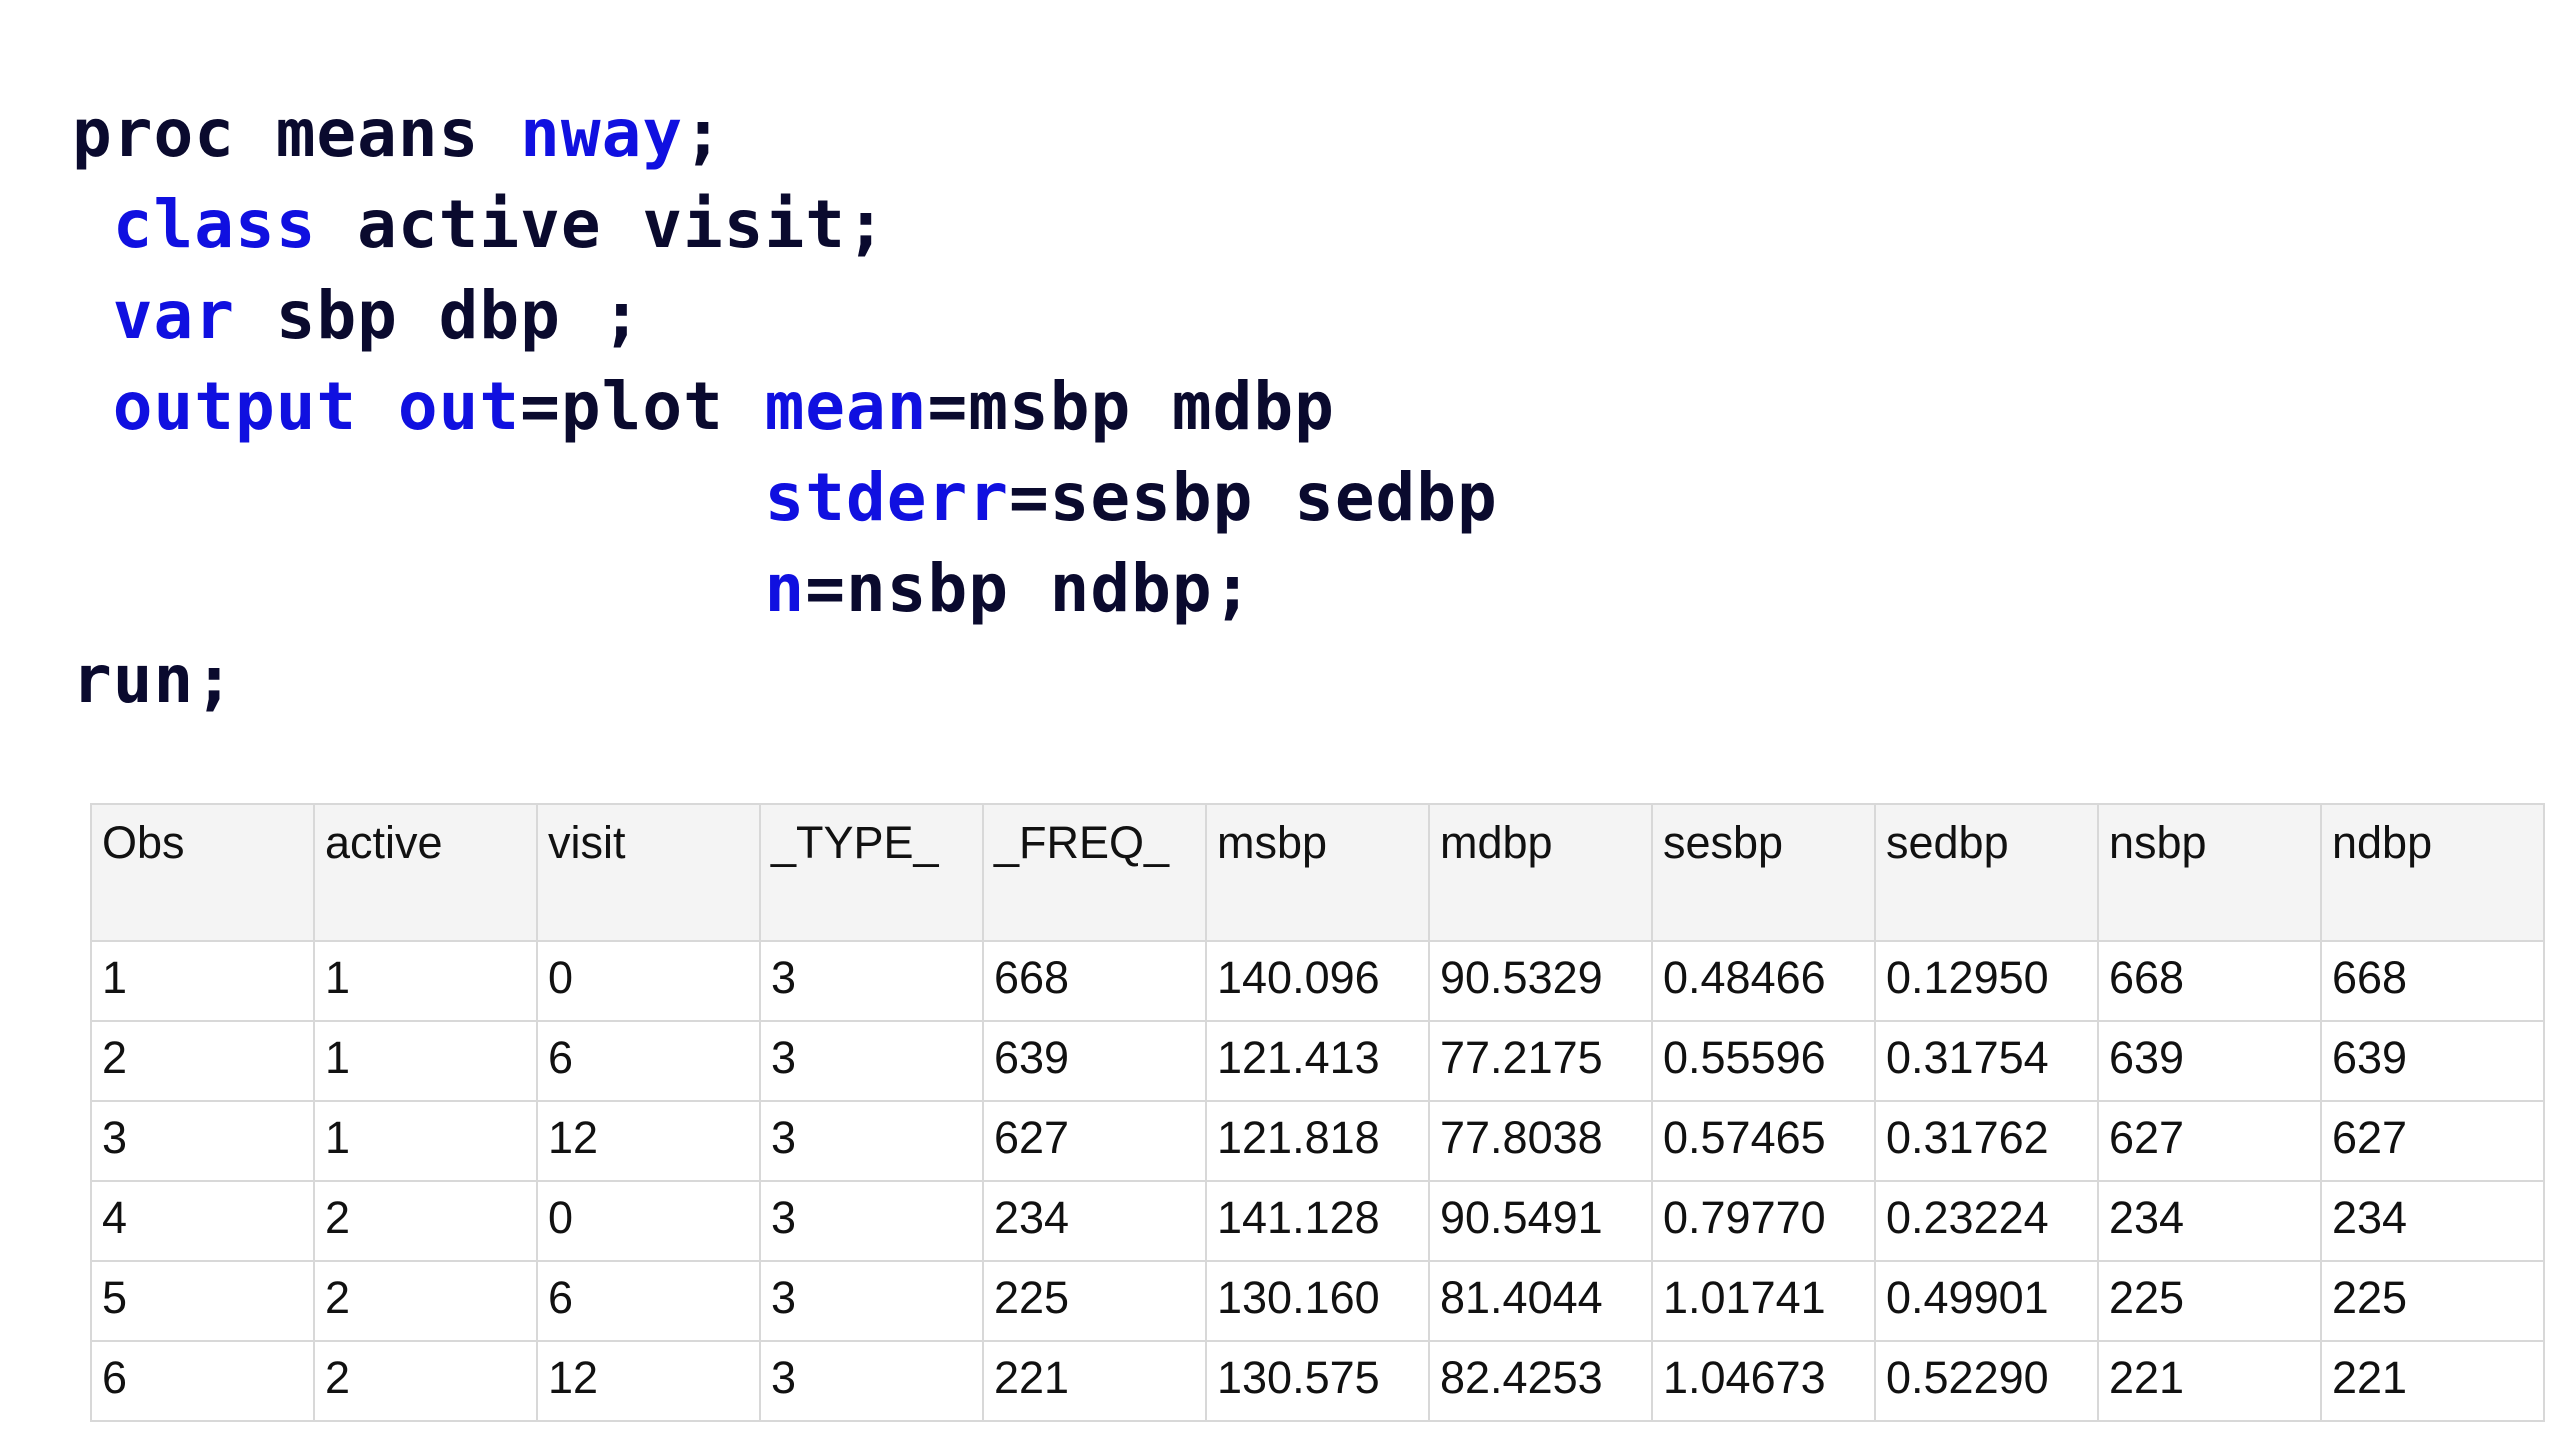  What do you see at coordinates (1986, 1061) in the screenshot?
I see `table-cell: 0.31754` at bounding box center [1986, 1061].